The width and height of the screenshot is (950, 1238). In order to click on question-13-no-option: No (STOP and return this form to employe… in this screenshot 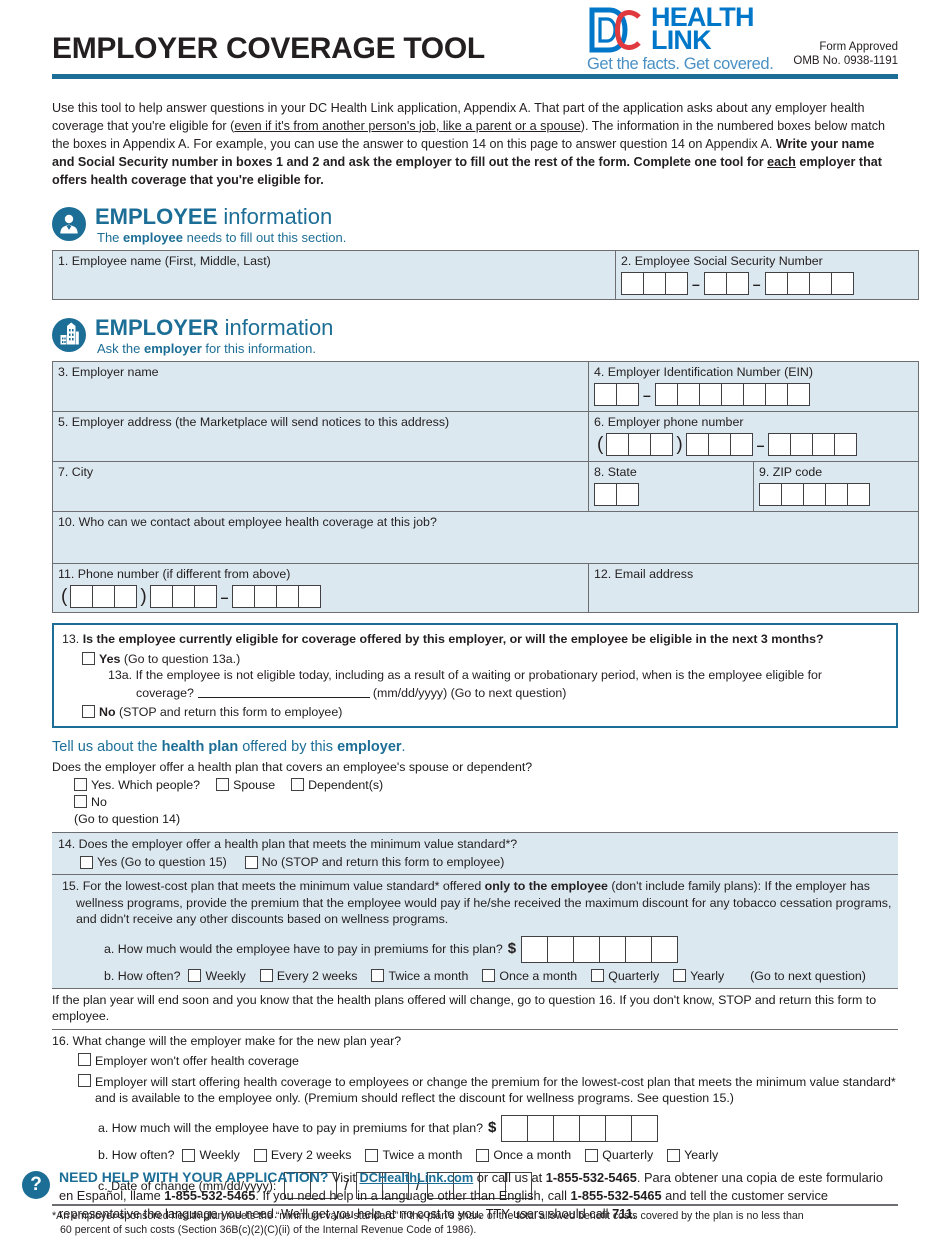, I will do `click(475, 711)`.